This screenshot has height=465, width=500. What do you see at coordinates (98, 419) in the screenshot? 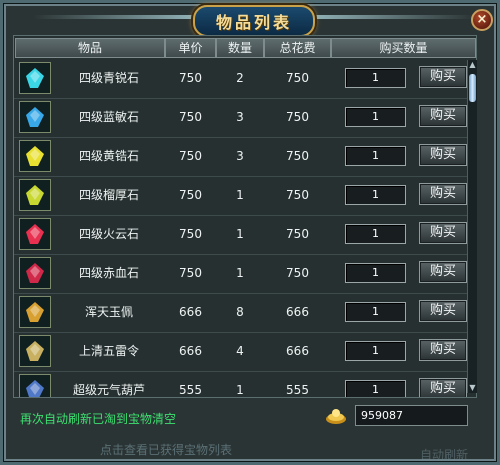
I see `refresh-notice: 再次自动刷新已淘到宝物清空` at bounding box center [98, 419].